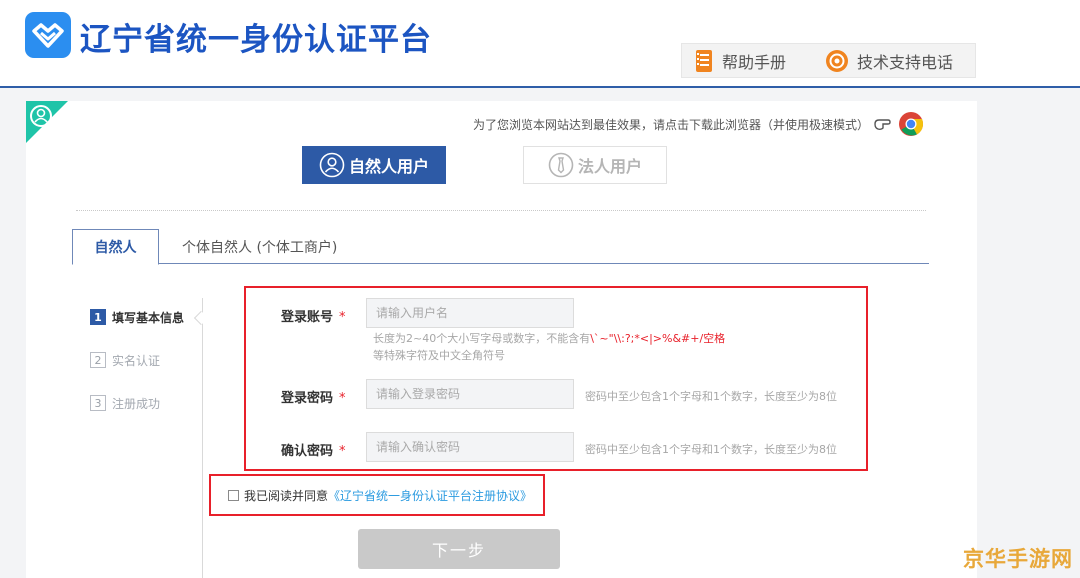 The height and width of the screenshot is (578, 1080). I want to click on agreement-text: 我已阅读并同意, so click(286, 496).